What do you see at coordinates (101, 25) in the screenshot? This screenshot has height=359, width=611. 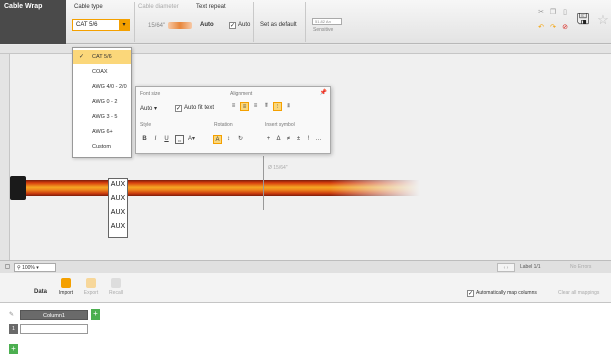 I see `cable-type-select: CAT 5/6 ▾` at bounding box center [101, 25].